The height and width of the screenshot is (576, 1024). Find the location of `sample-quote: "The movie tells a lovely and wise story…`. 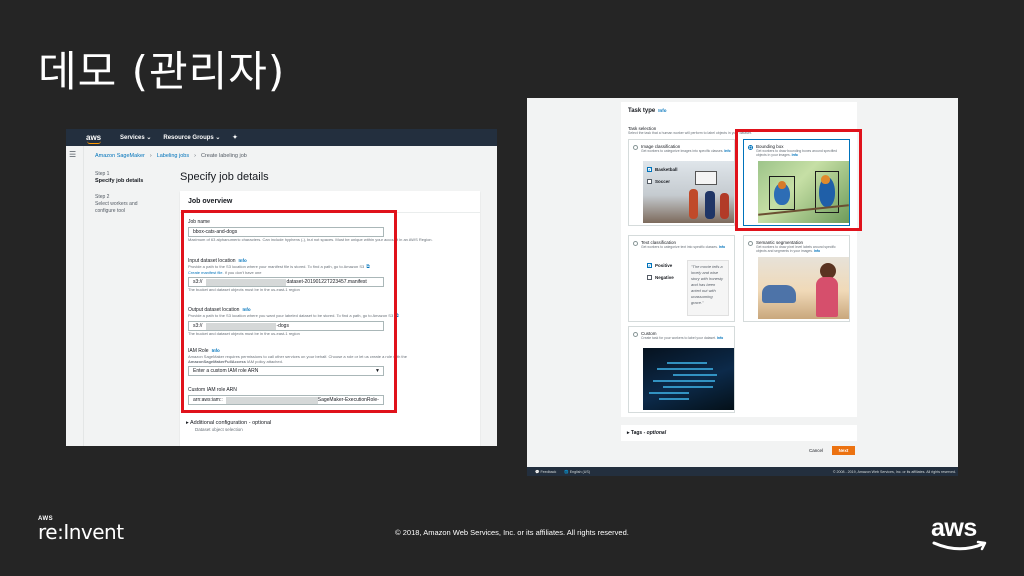

sample-quote: "The movie tells a lovely and wise story… is located at coordinates (708, 288).